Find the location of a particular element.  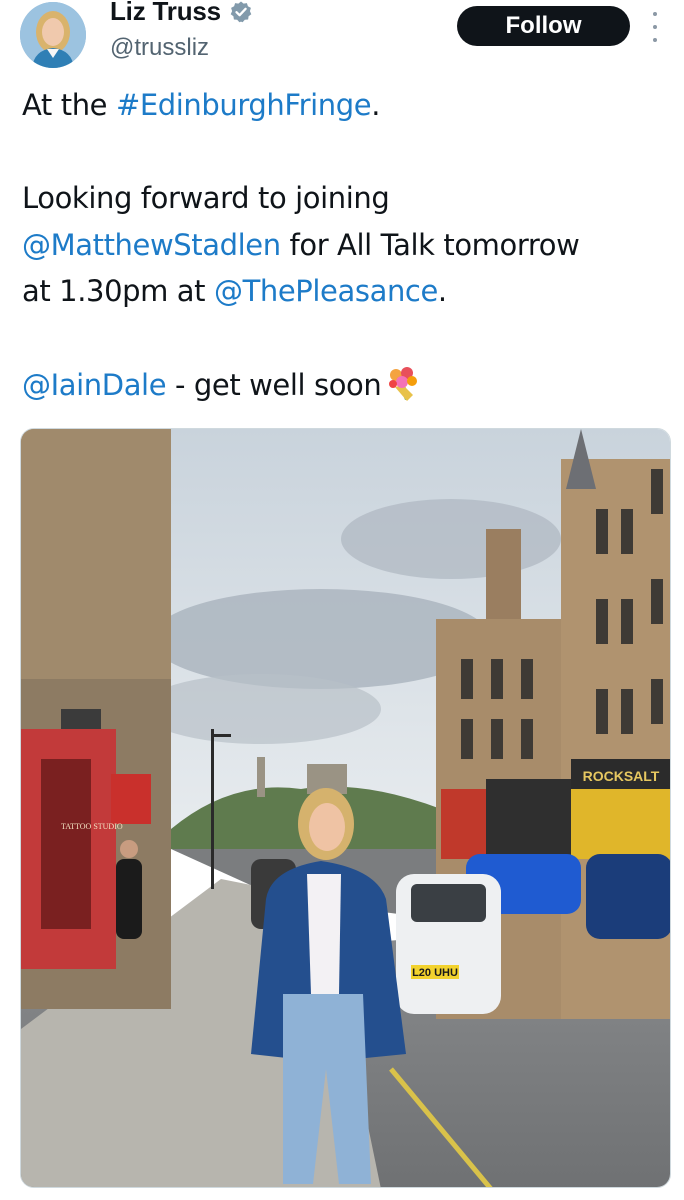

mention-link: @IainDale is located at coordinates (94, 385).